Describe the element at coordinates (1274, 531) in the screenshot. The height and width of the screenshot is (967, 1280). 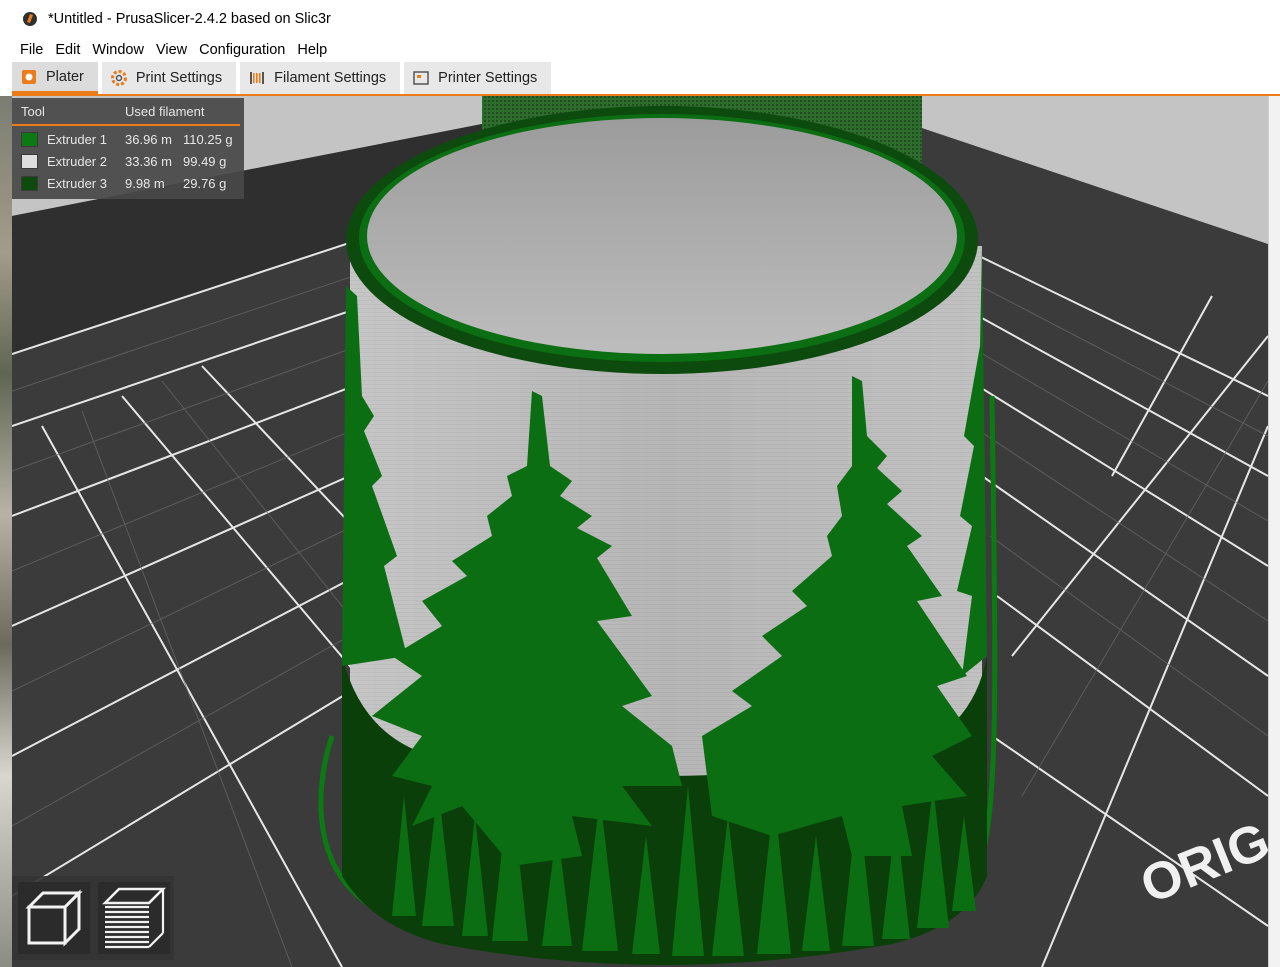
I see `right-panel-edge` at that location.